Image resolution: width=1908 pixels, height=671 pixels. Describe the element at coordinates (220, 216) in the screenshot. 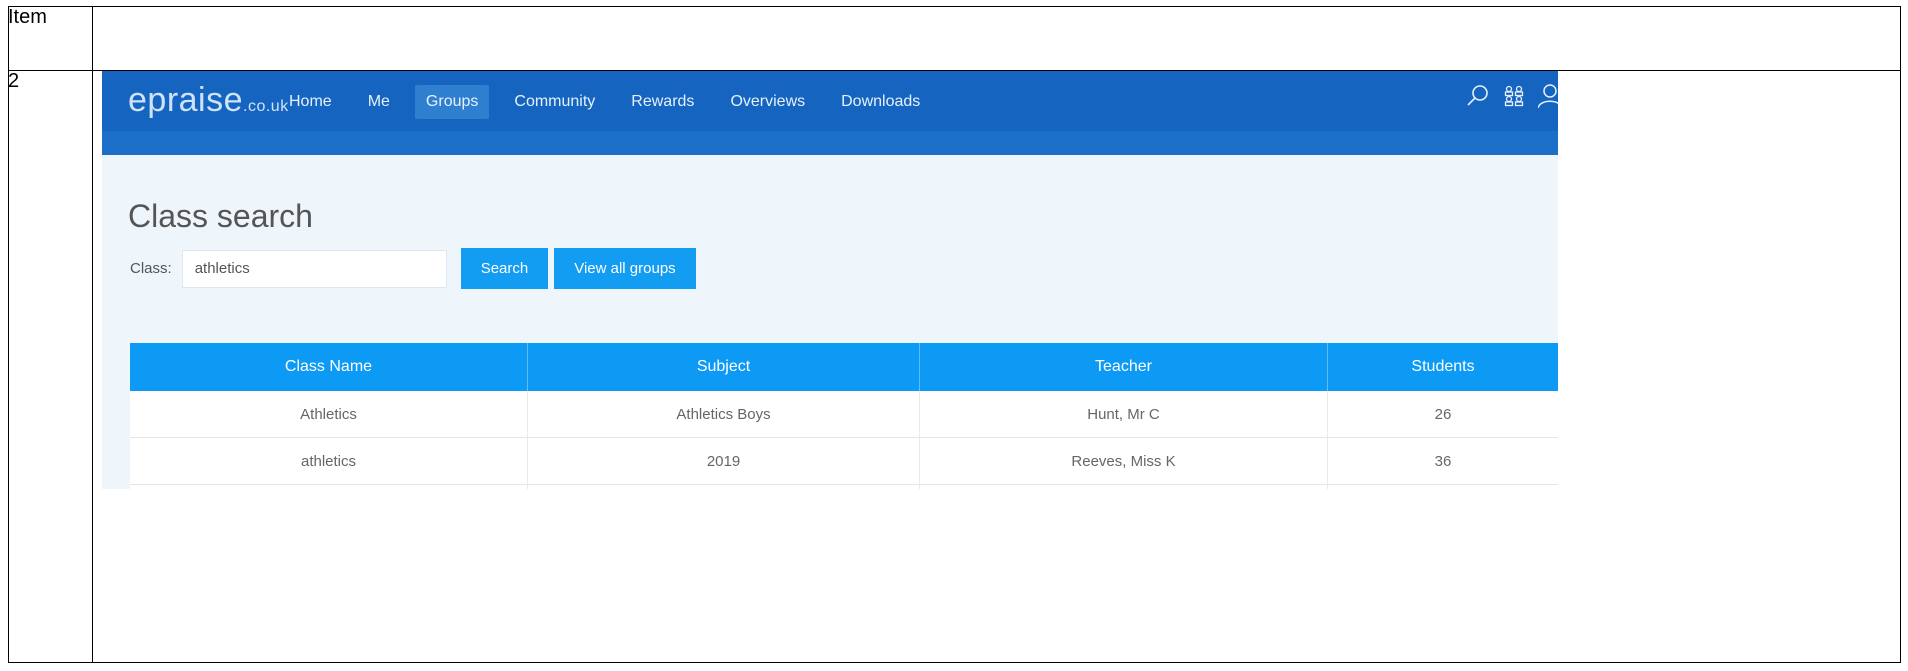

I see `page-title: Class search` at that location.